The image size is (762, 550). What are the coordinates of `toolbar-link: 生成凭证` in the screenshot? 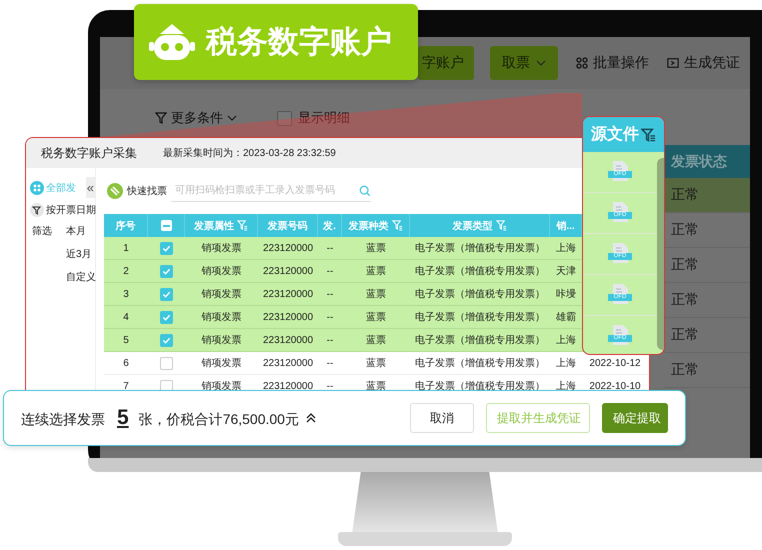 It's located at (703, 63).